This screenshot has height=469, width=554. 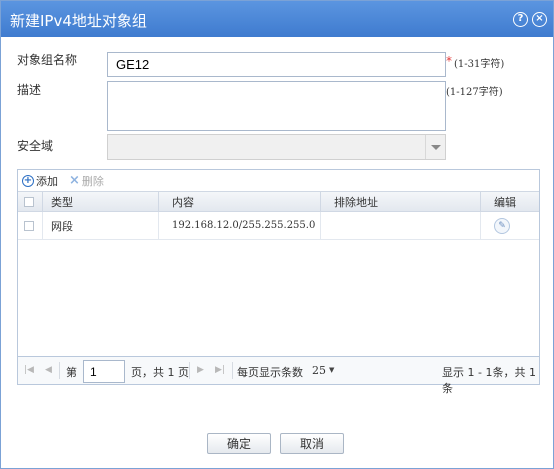 What do you see at coordinates (489, 380) in the screenshot?
I see `pager-summary: 显示 1 - 1条，共 1 条` at bounding box center [489, 380].